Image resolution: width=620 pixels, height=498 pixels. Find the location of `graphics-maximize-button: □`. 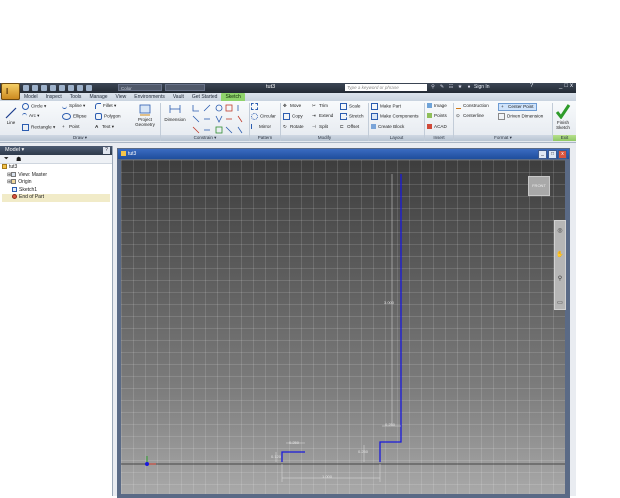

graphics-maximize-button: □ is located at coordinates (552, 154).